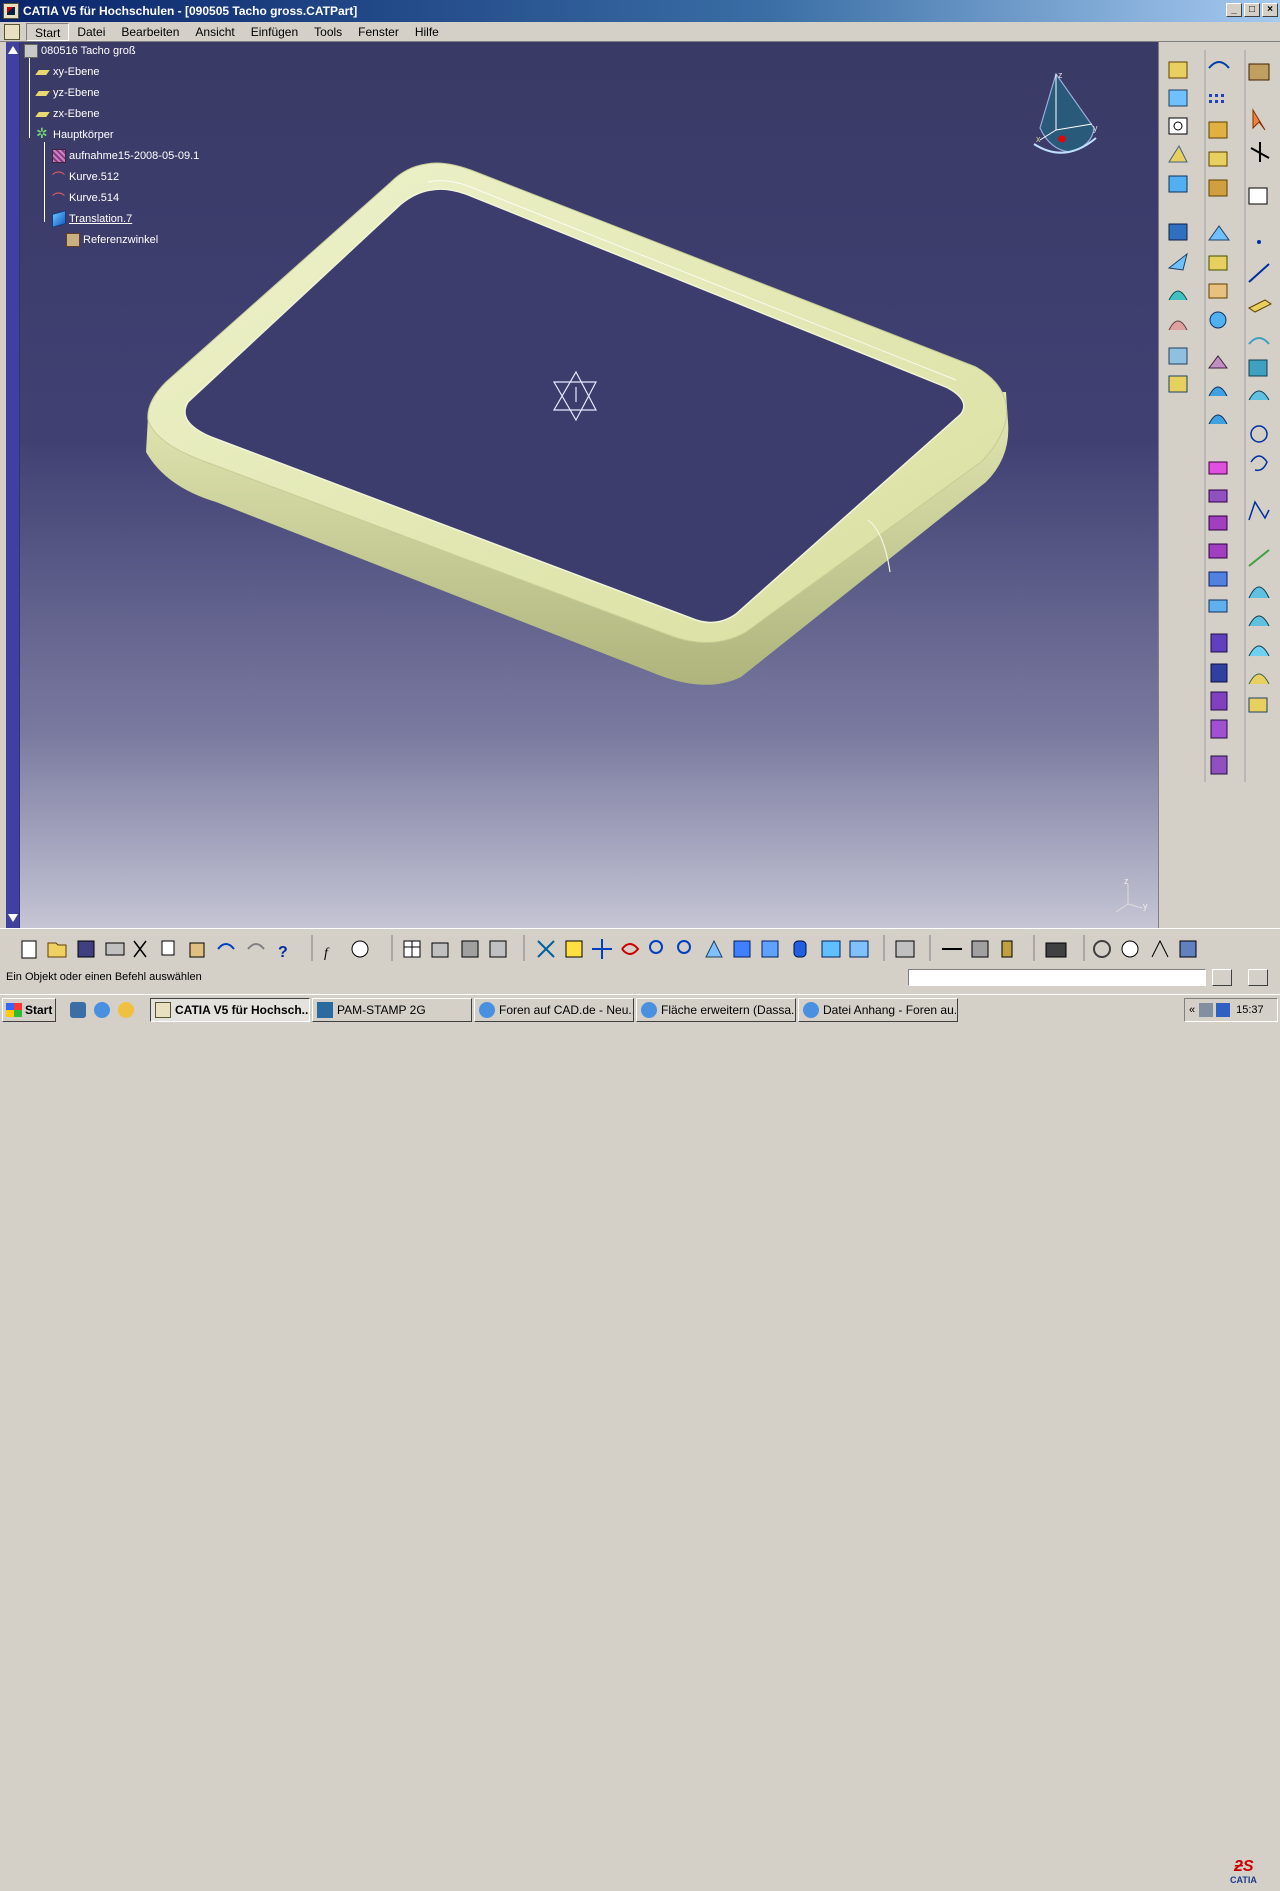 The height and width of the screenshot is (1891, 1280). What do you see at coordinates (1131, 894) in the screenshot?
I see `view-axis-triad-icon: z y` at bounding box center [1131, 894].